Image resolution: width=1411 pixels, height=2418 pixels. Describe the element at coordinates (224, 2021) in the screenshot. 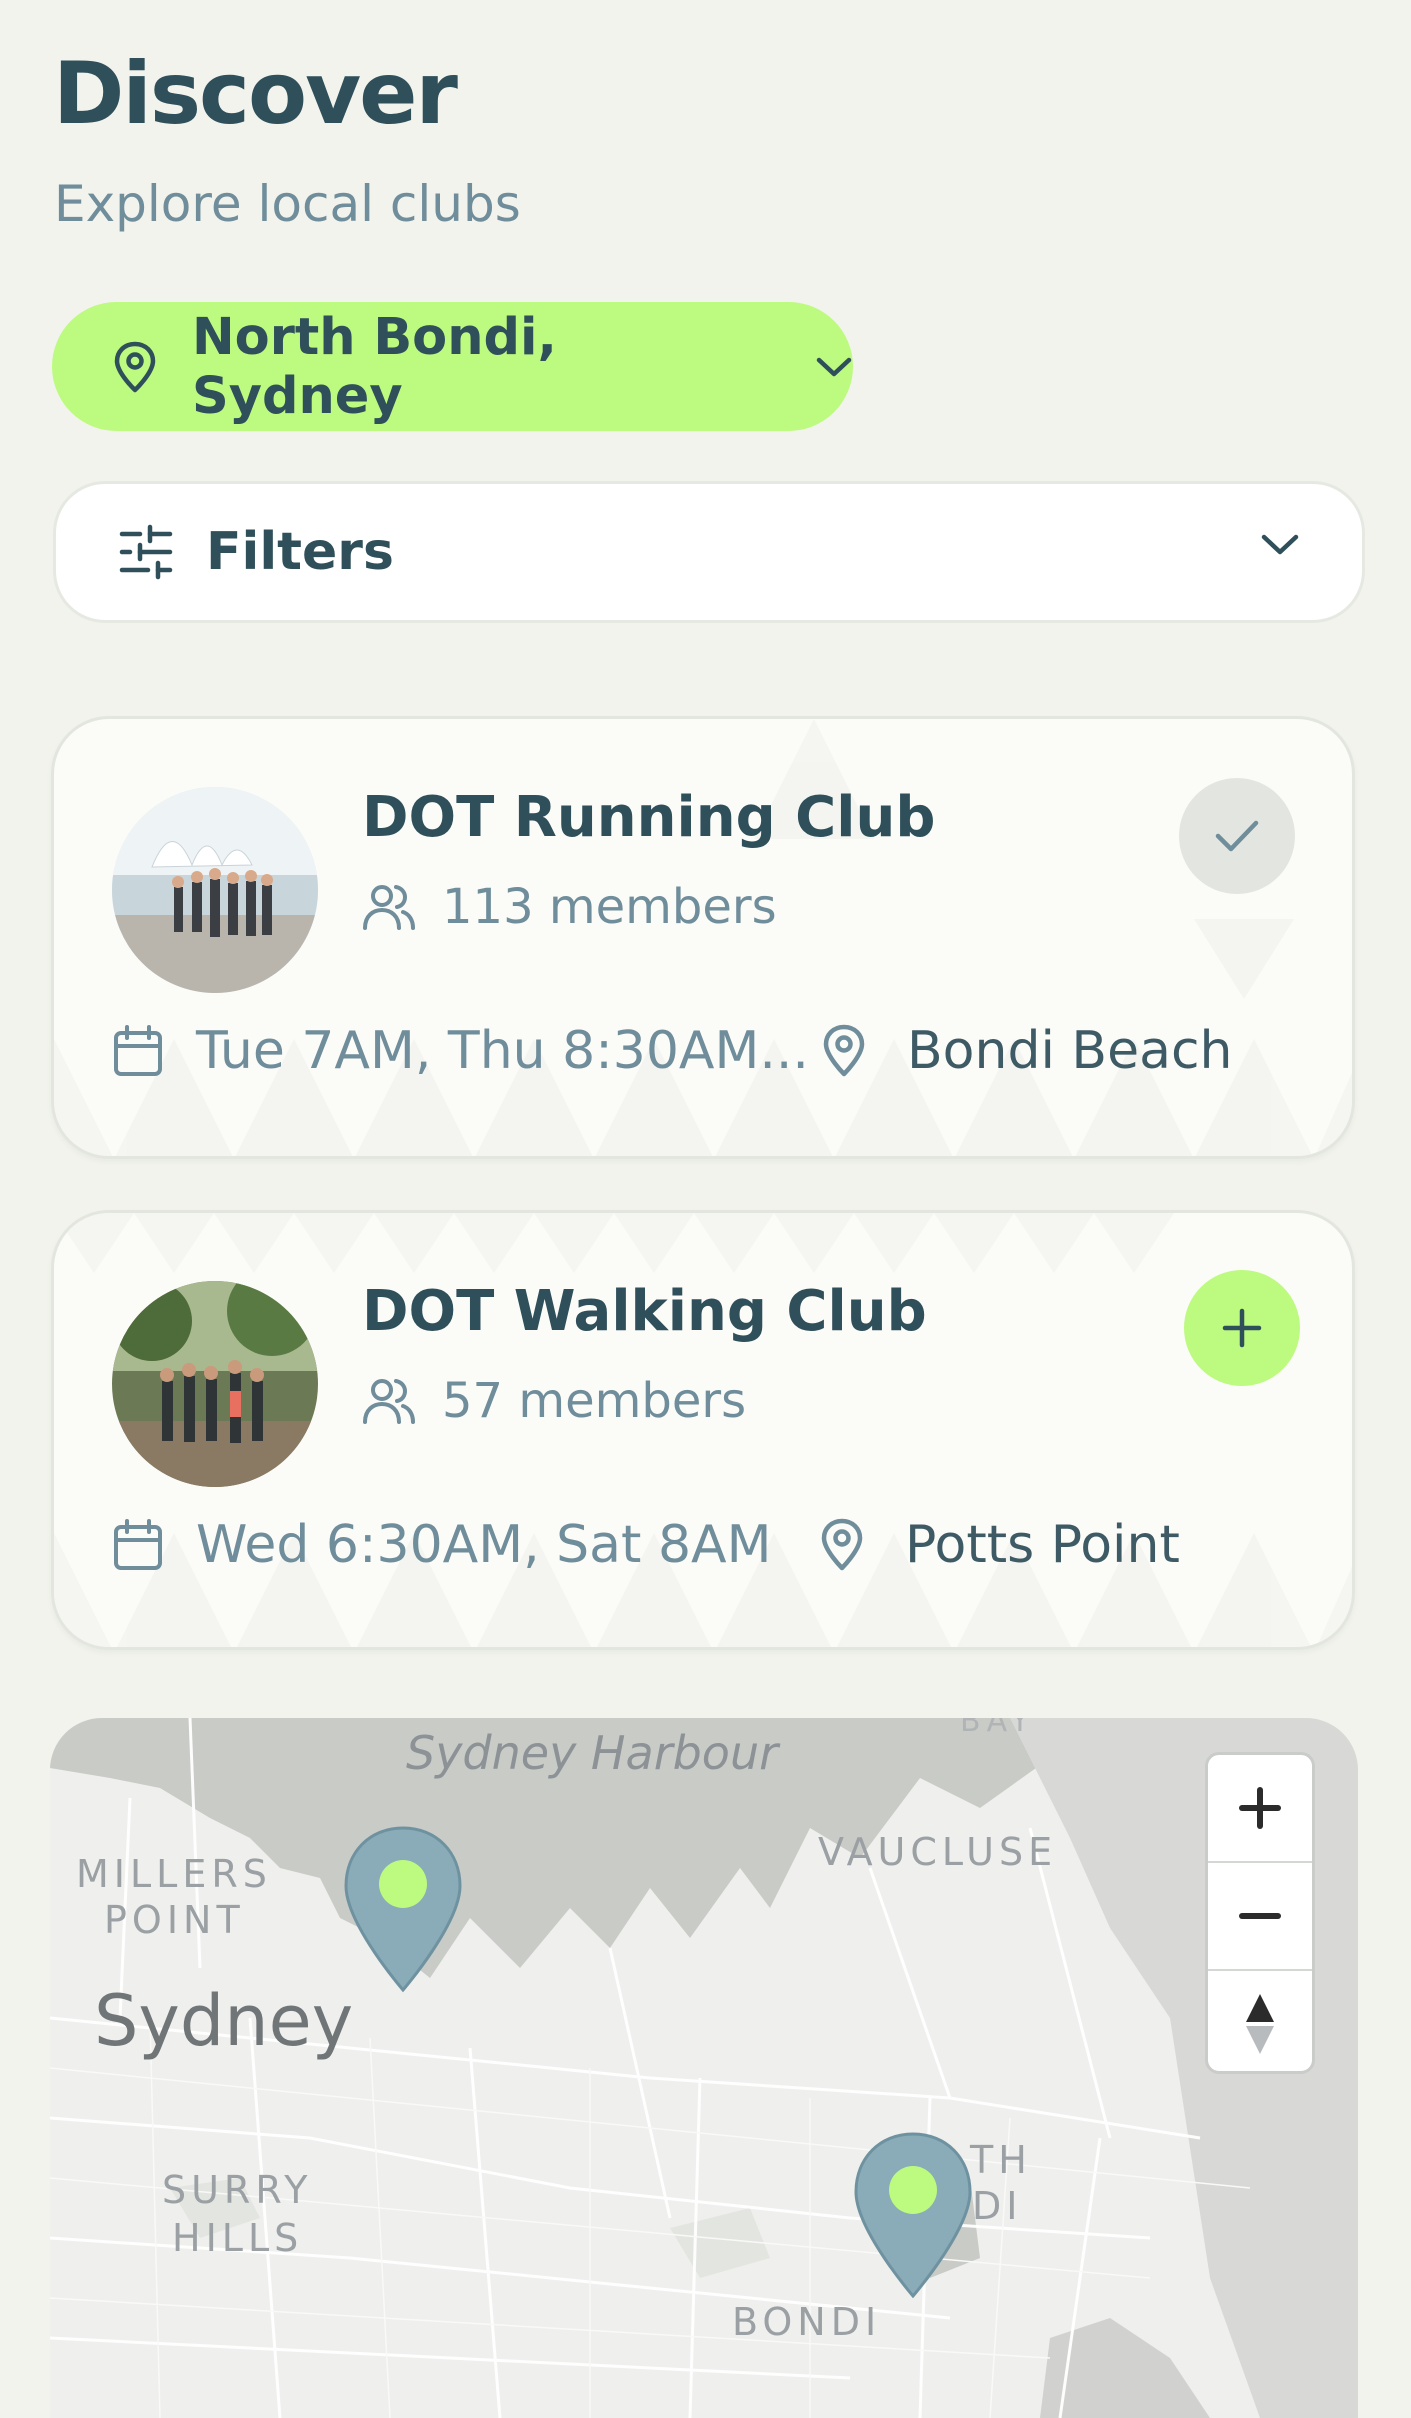

I see `map-label-sydney: Sydney` at that location.